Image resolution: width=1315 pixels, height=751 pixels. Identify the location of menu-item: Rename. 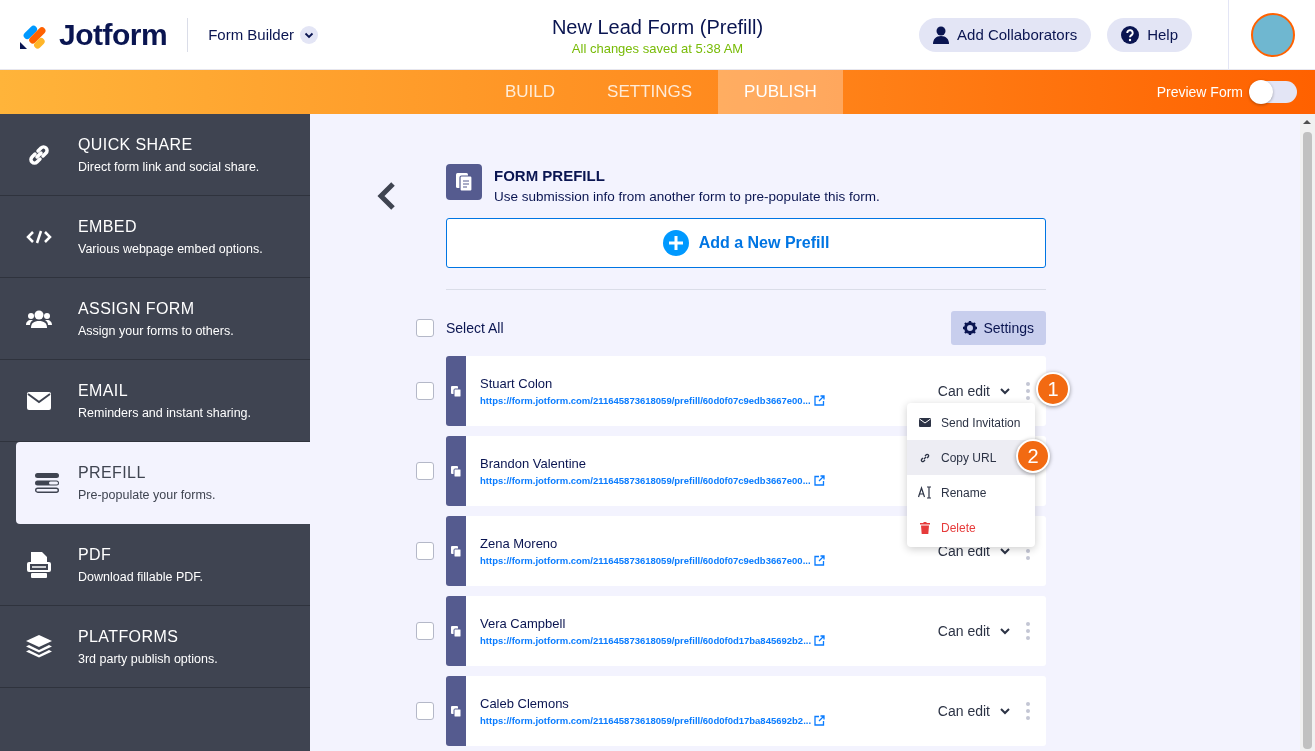
(971, 492).